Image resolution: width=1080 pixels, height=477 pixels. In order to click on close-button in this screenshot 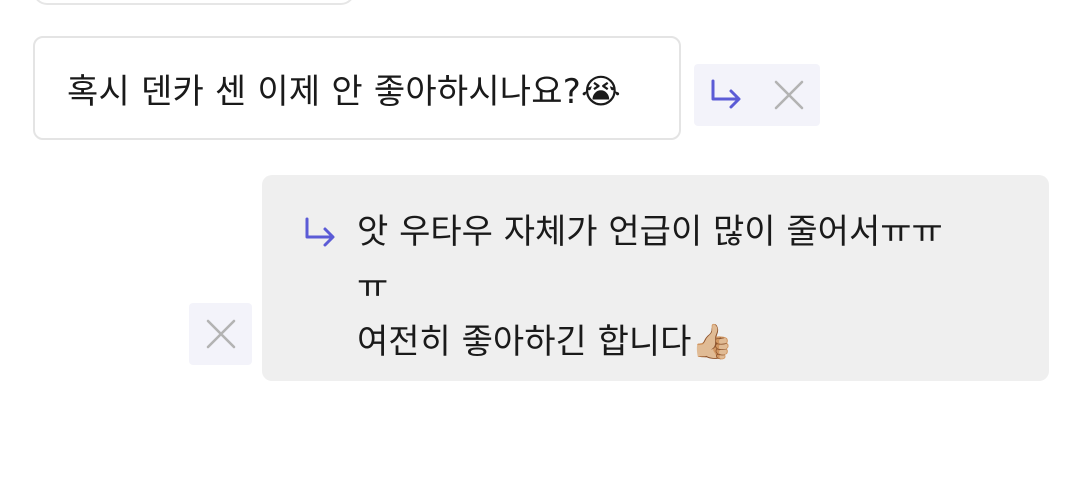, I will do `click(788, 95)`.